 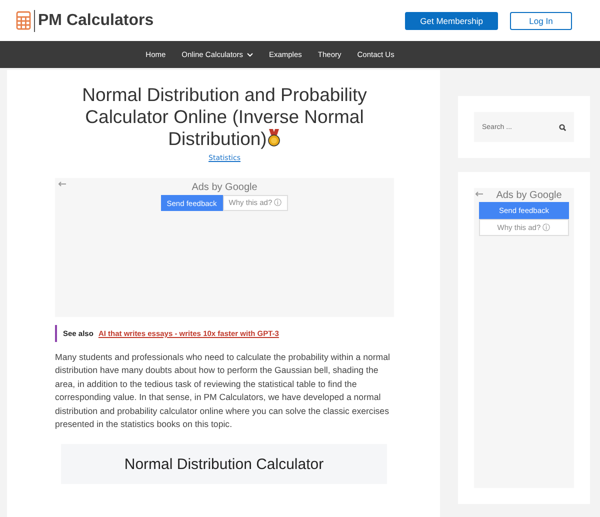 I want to click on calculator-heading: Normal Distribution Calculator, so click(x=224, y=464).